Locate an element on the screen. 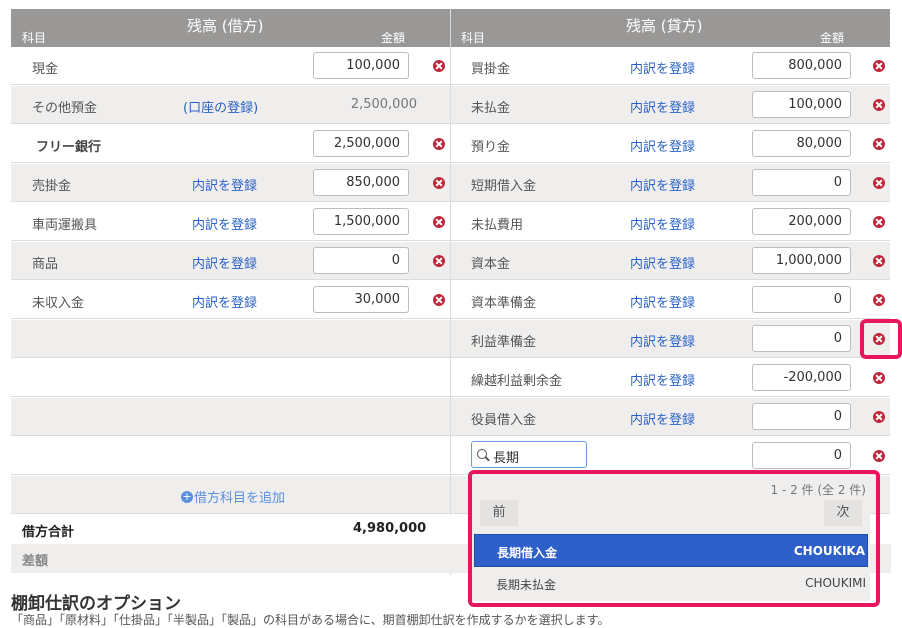  search-value: 長期 is located at coordinates (506, 458).